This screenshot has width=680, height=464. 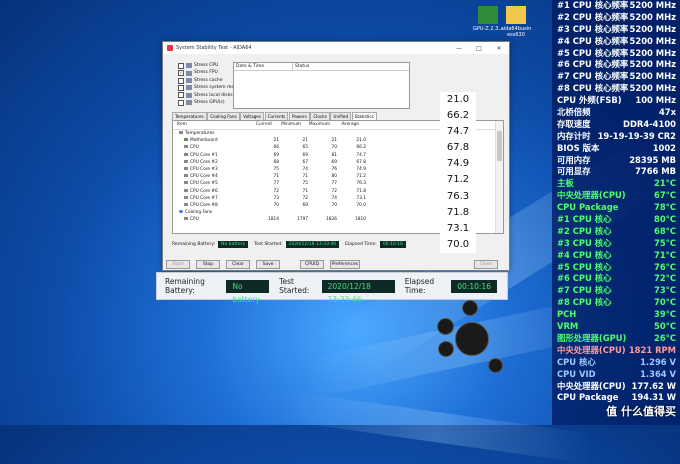 I want to click on clear-button: Clear, so click(x=238, y=264).